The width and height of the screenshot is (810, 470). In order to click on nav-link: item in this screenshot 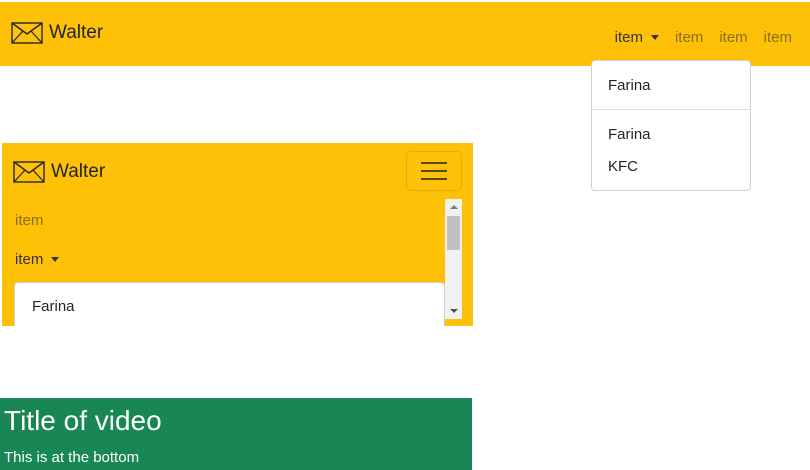, I will do `click(29, 220)`.